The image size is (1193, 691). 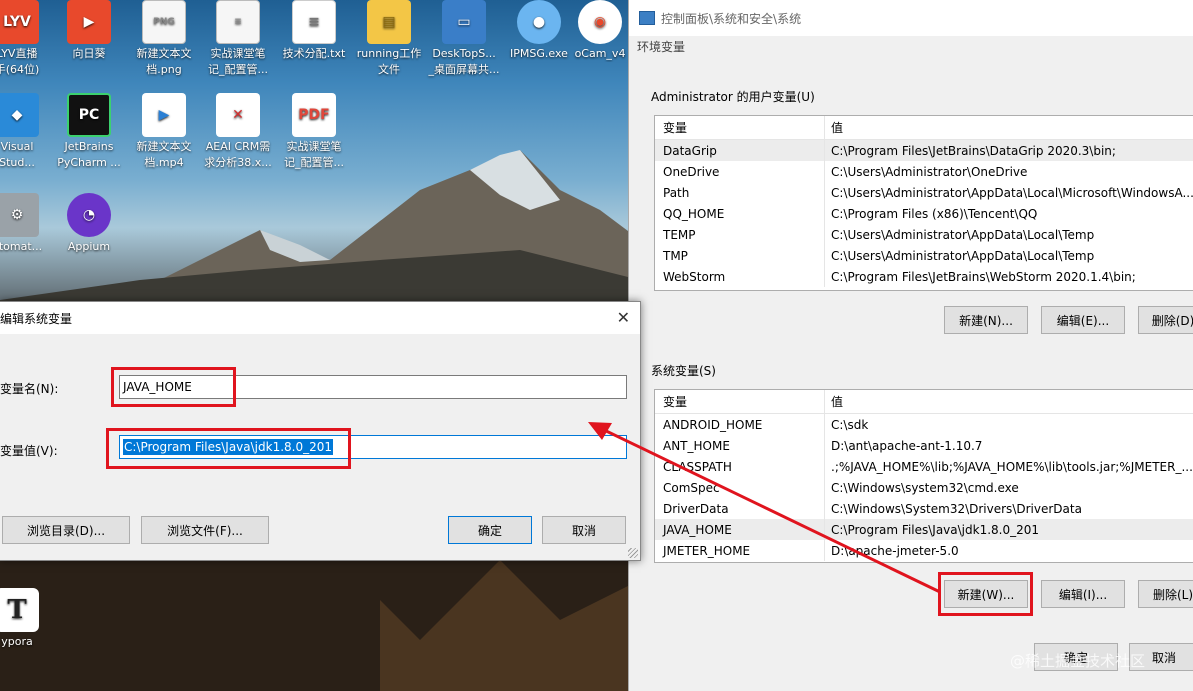 I want to click on dialog-titlebar: 编辑系统变量 ✕, so click(x=320, y=318).